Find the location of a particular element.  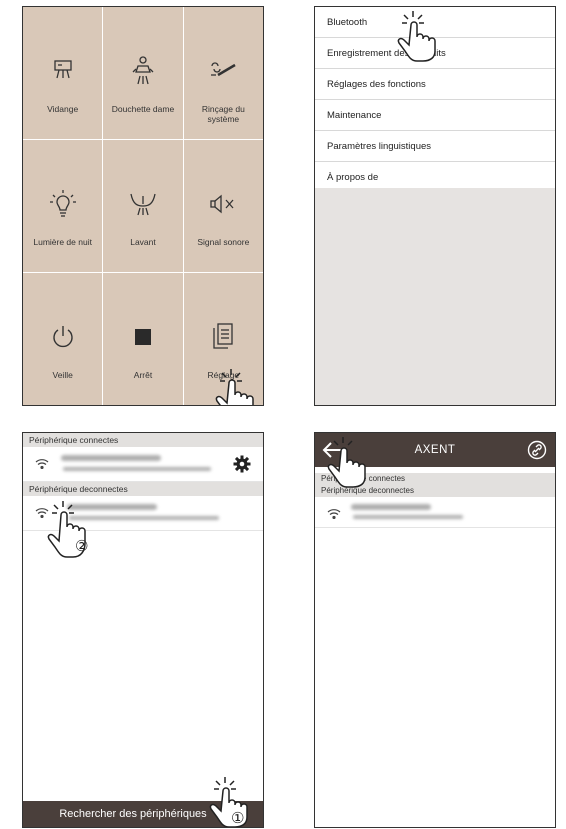

tile-label: Lumière de nuit is located at coordinates (62, 242).